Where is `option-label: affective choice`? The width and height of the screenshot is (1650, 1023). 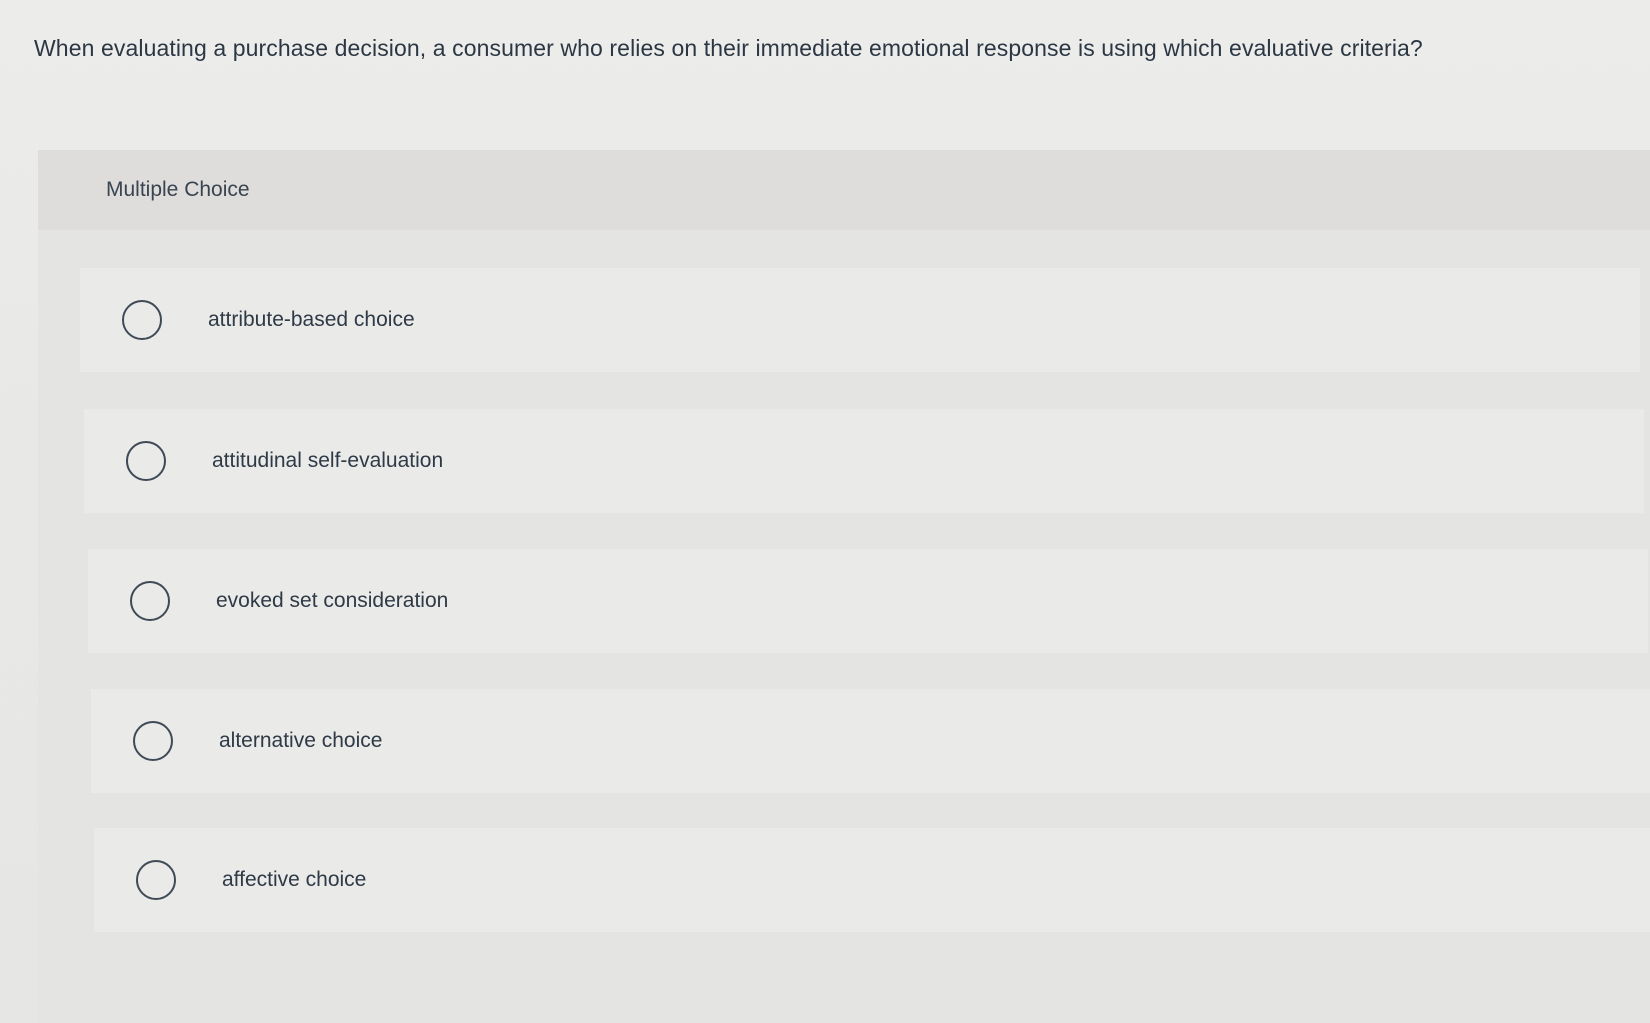 option-label: affective choice is located at coordinates (294, 879).